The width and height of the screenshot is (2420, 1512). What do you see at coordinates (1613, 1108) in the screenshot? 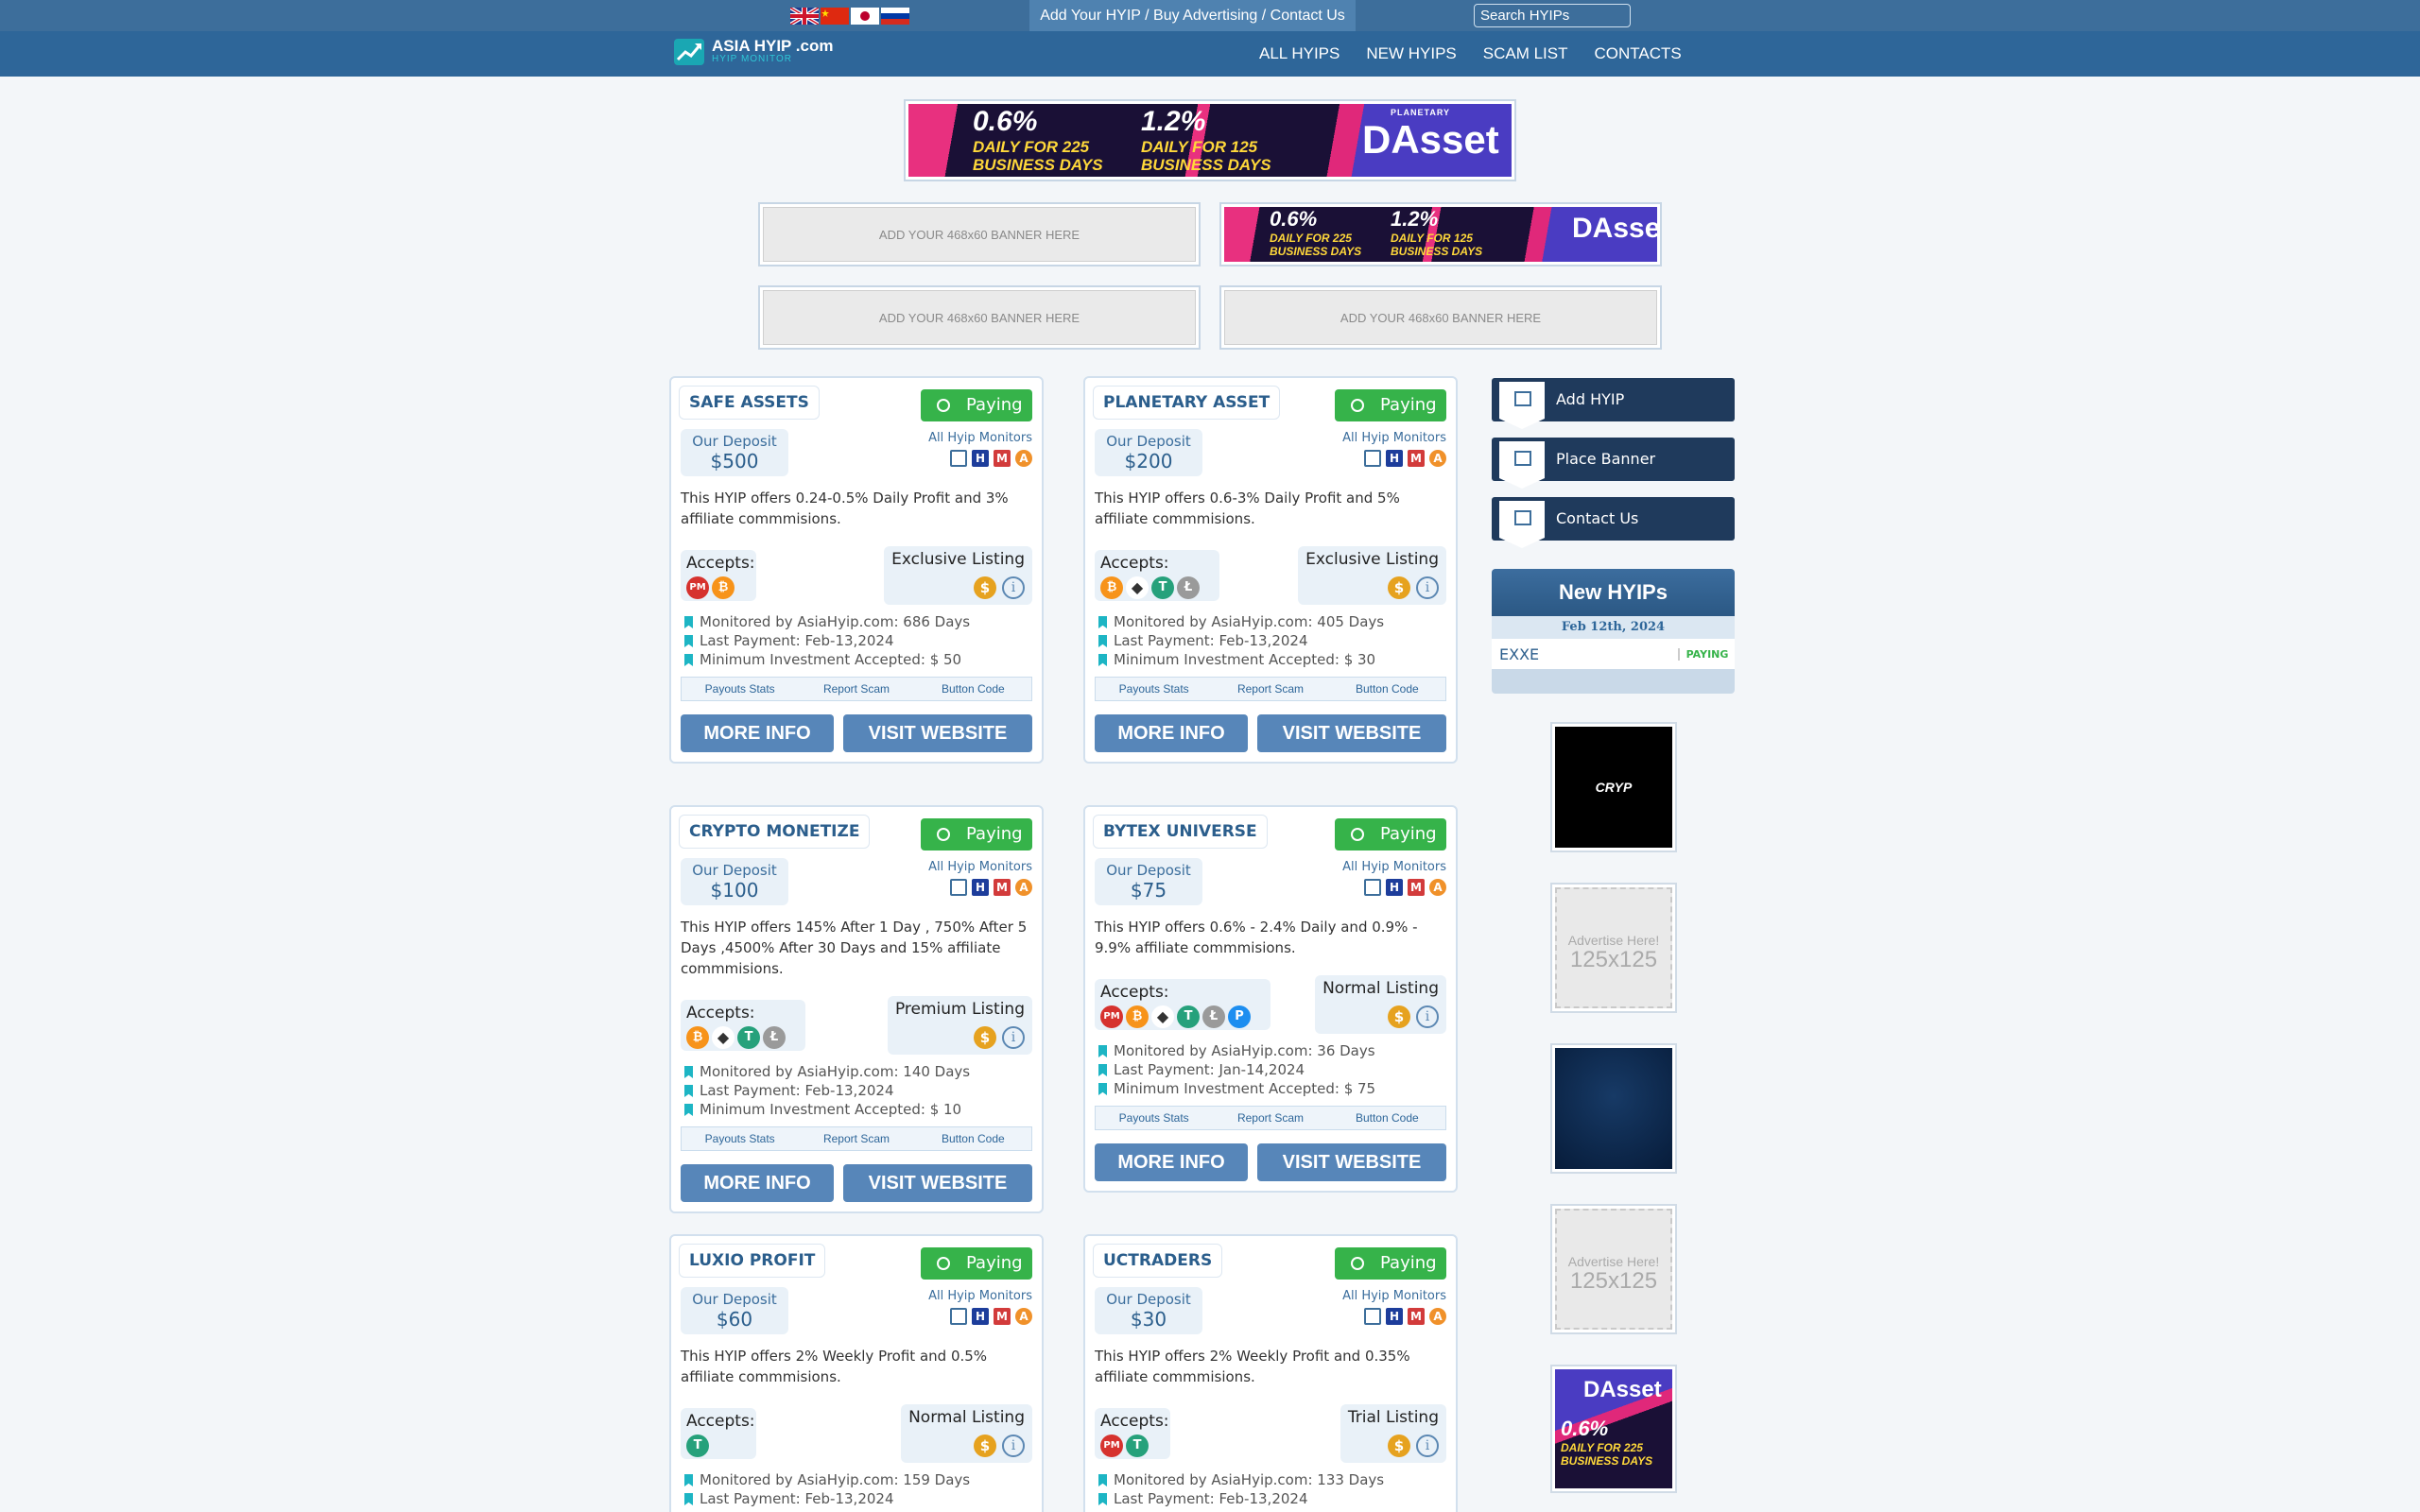
I see `blue-ad` at bounding box center [1613, 1108].